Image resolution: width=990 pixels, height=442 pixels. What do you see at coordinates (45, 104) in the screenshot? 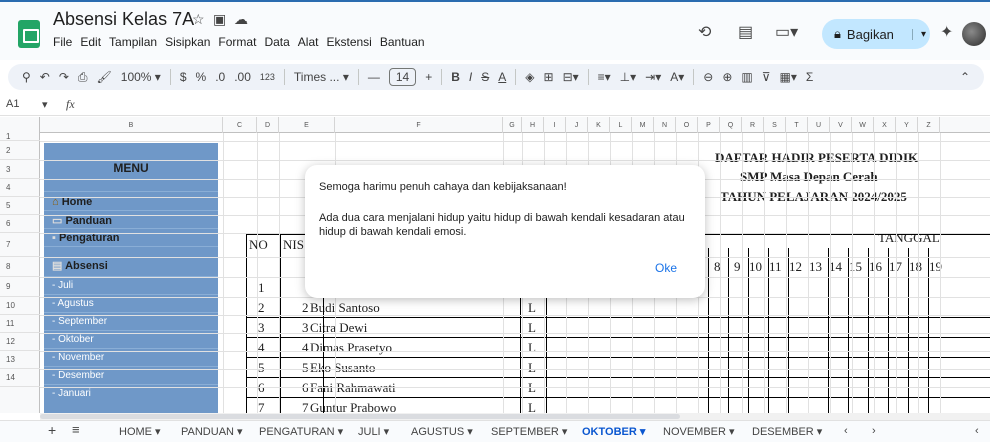
I see `name-box-dropdown-icon: ▾` at bounding box center [45, 104].